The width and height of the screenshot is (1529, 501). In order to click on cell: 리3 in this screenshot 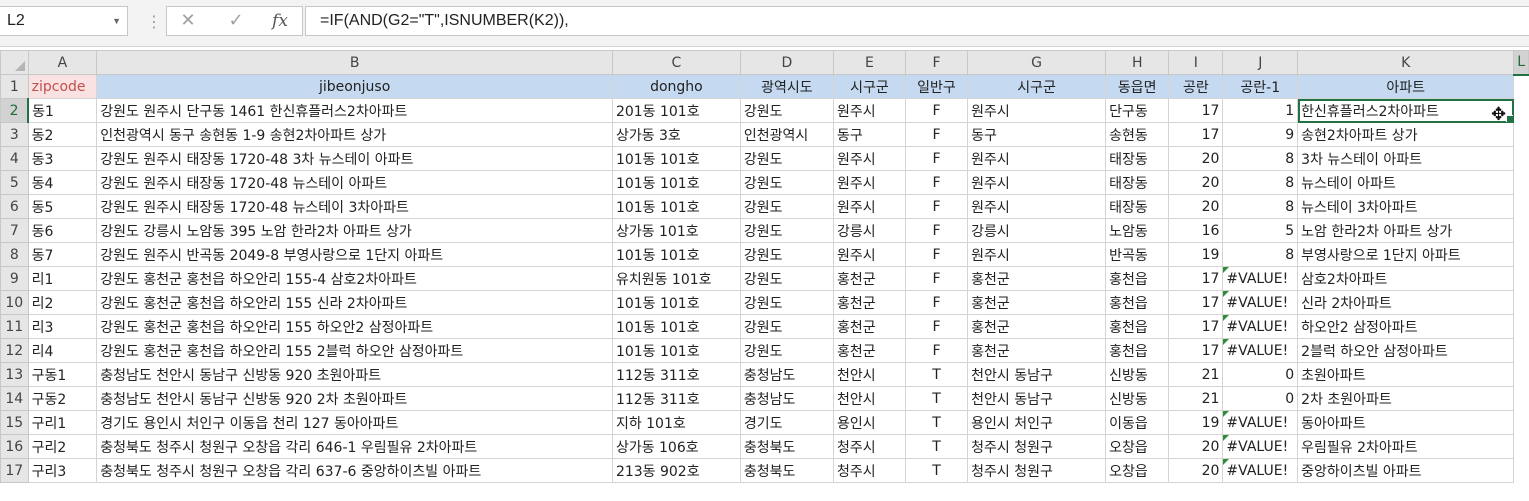, I will do `click(62, 326)`.